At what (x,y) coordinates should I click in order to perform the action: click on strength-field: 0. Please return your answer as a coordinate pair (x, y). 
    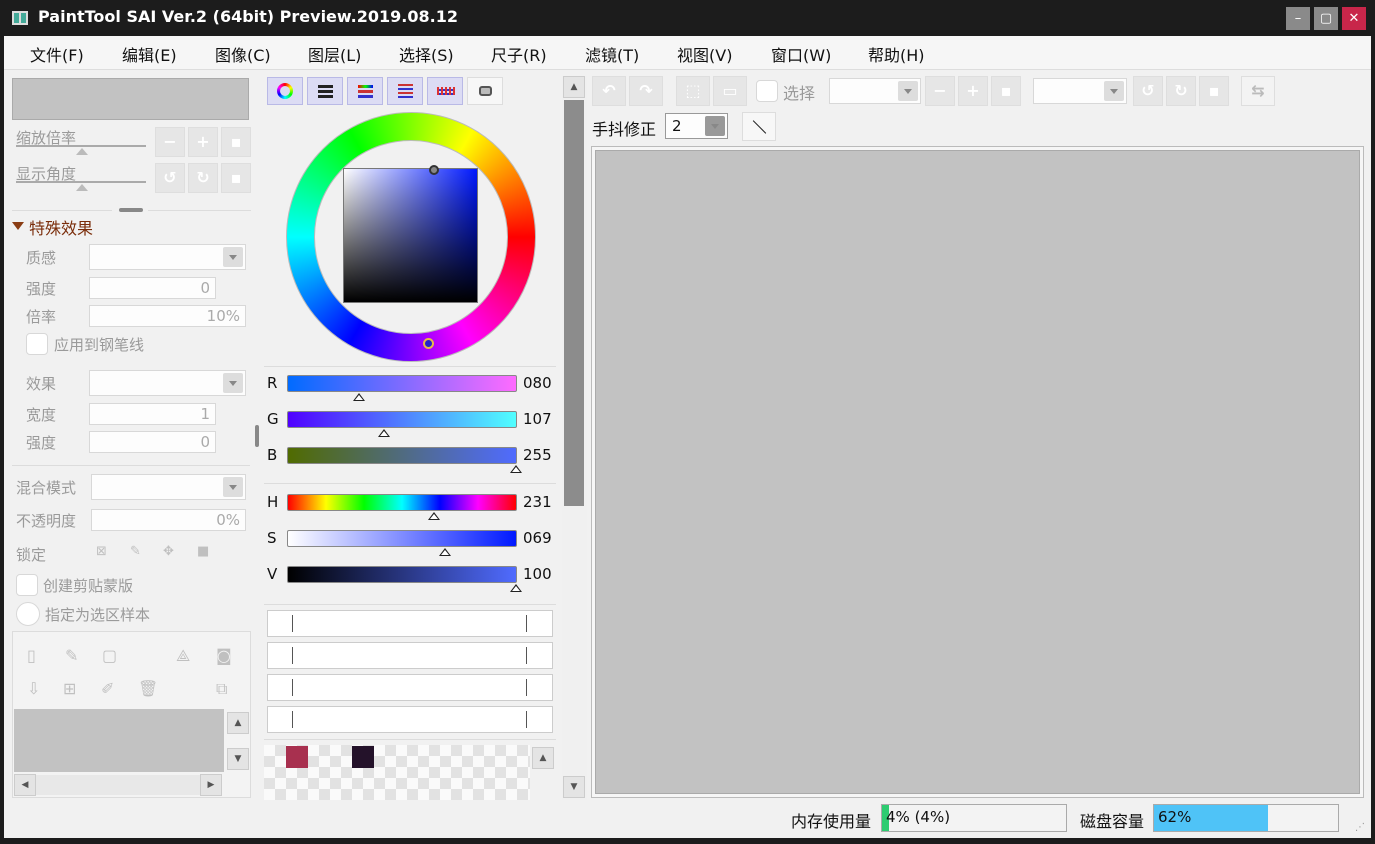
    Looking at the image, I should click on (152, 288).